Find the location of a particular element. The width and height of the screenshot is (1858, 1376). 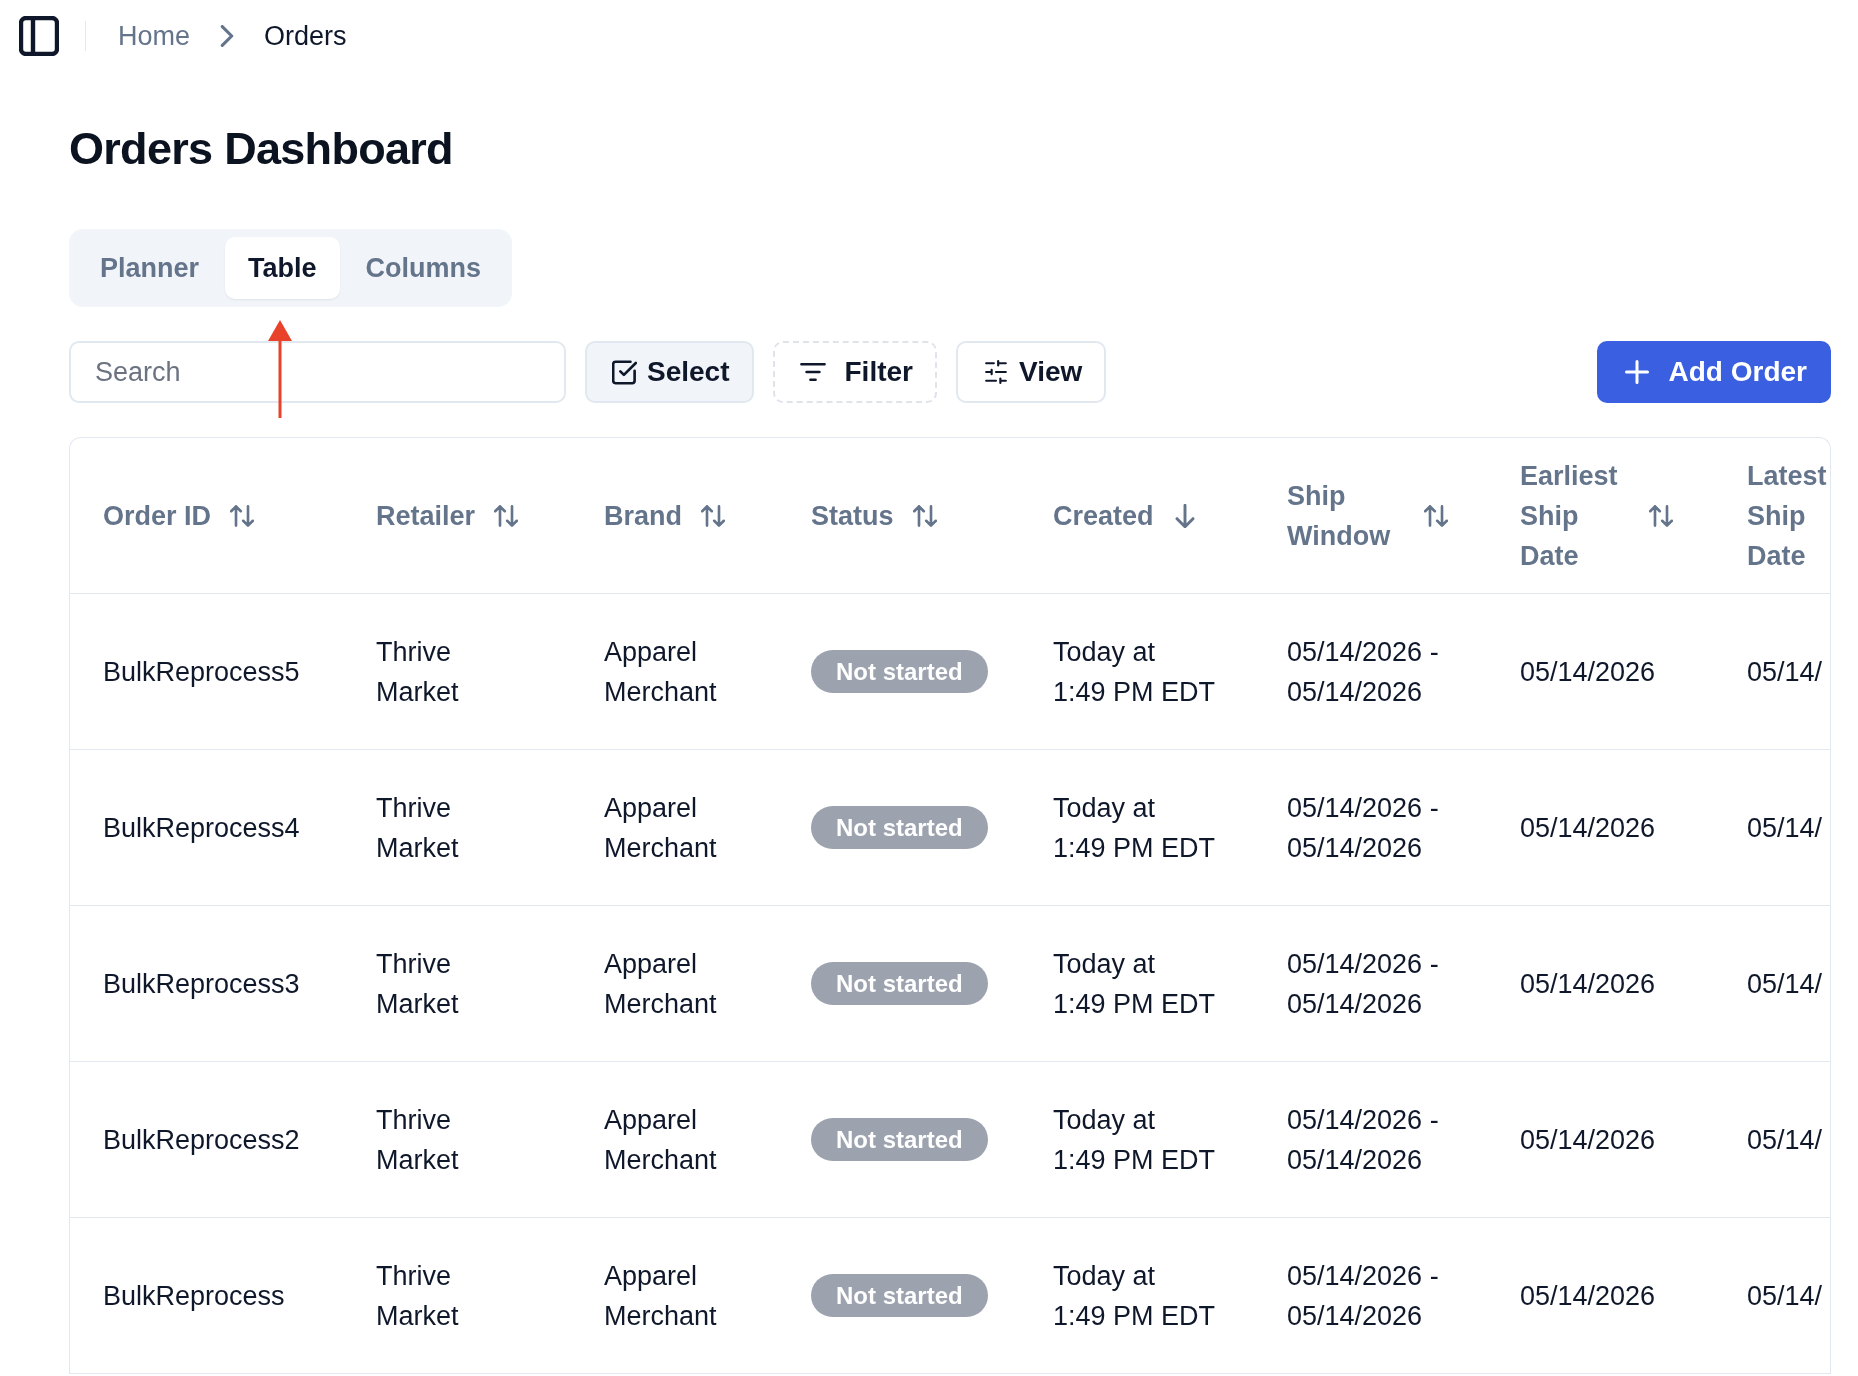

filter-button: Filter is located at coordinates (854, 372).